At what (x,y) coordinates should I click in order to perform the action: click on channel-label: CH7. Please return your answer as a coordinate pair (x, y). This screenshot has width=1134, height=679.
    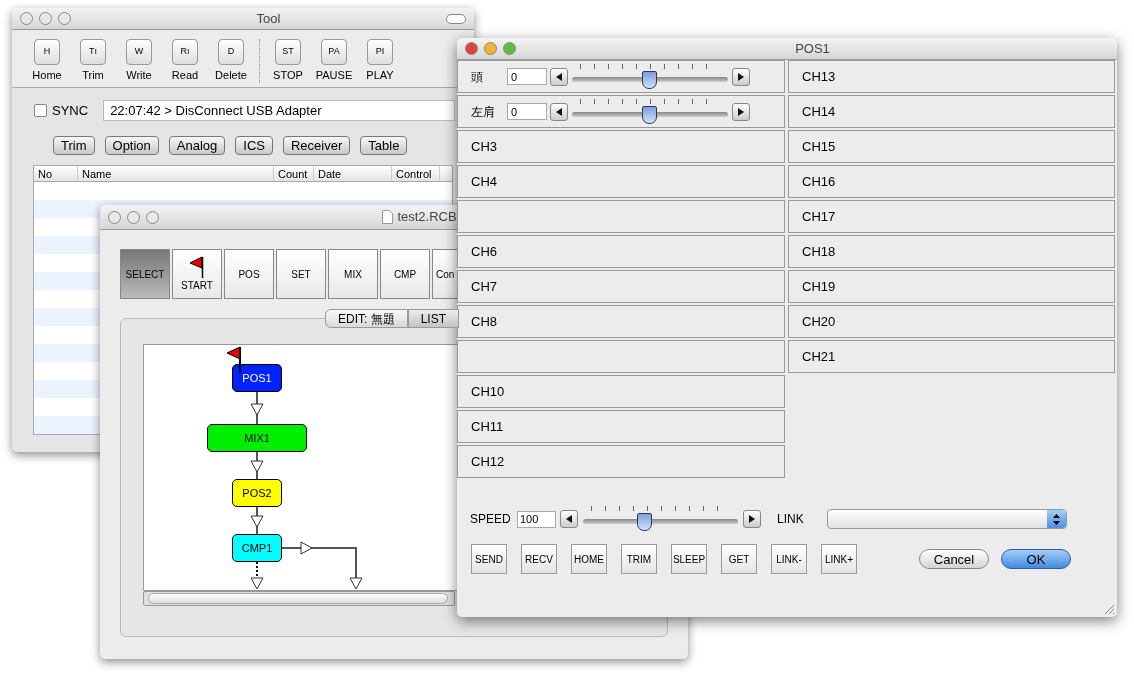
    Looking at the image, I should click on (484, 286).